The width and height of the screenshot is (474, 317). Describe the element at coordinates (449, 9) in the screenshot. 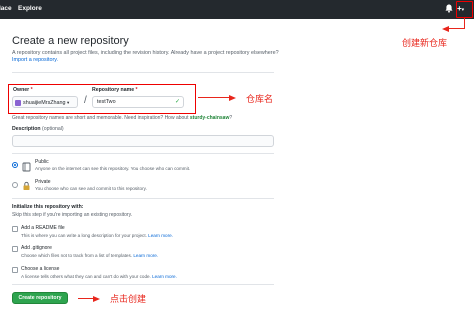

I see `bell-icon` at that location.